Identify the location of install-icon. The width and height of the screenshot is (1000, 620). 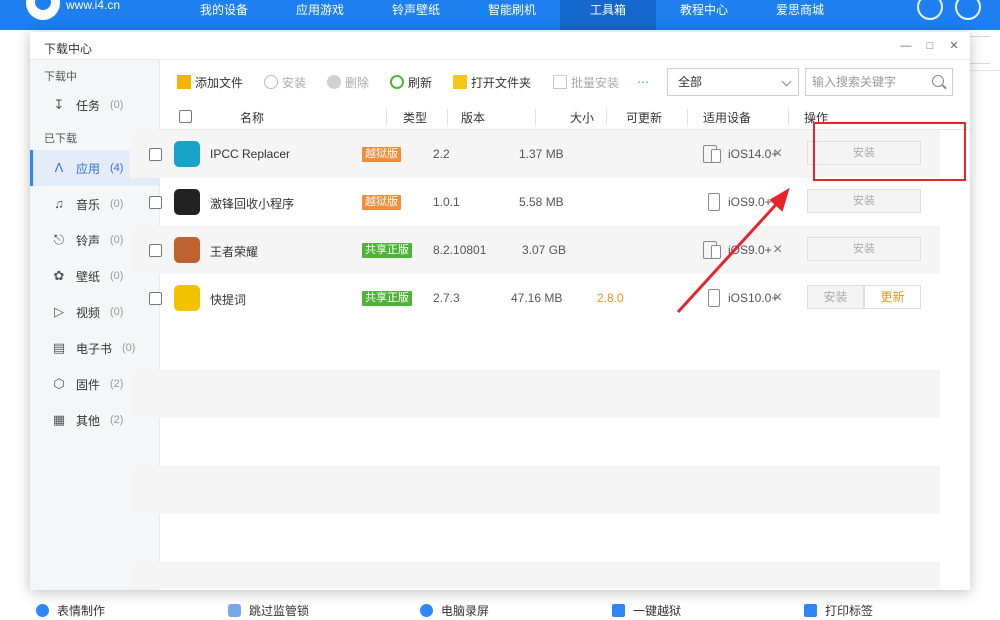
(271, 82).